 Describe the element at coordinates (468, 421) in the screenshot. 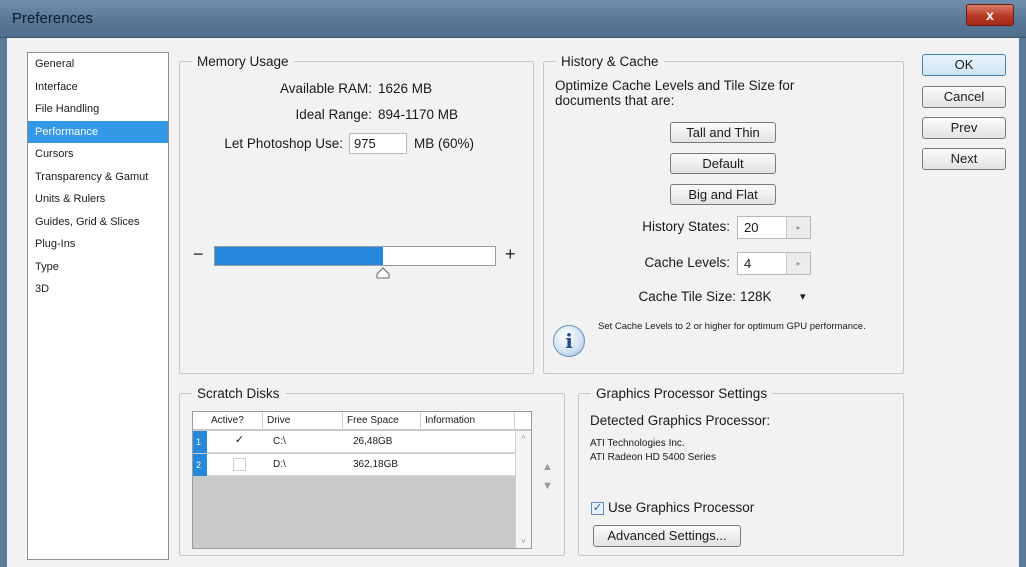

I see `column-header-information: Information` at that location.